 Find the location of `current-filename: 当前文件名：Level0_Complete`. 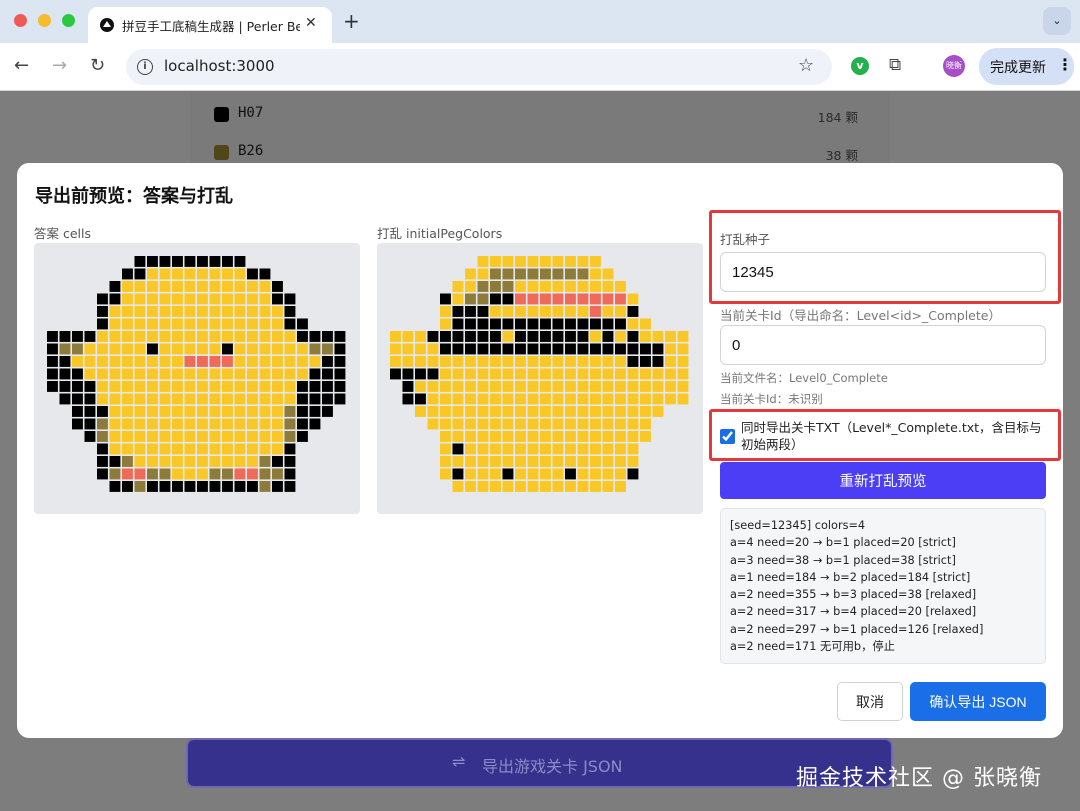

current-filename: 当前文件名：Level0_Complete is located at coordinates (804, 378).